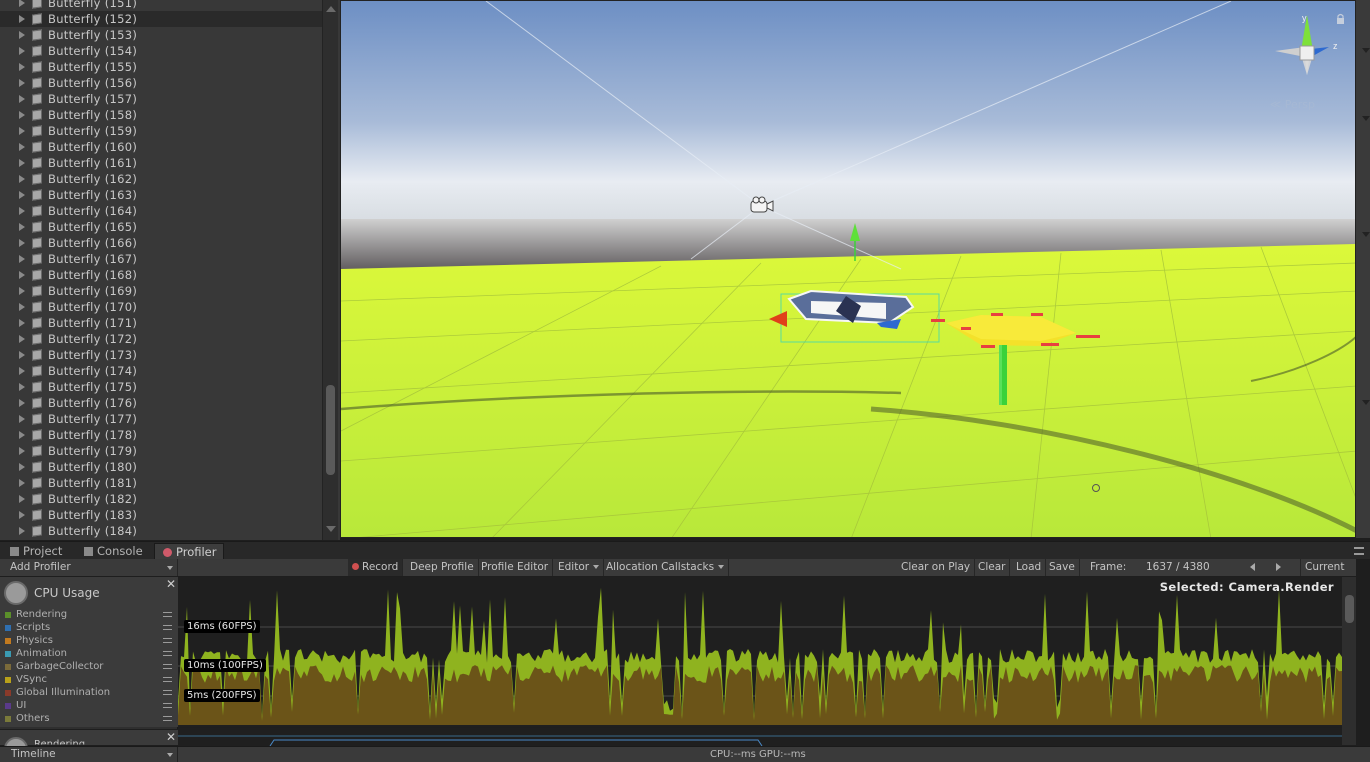 The height and width of the screenshot is (762, 1370). What do you see at coordinates (89, 666) in the screenshot?
I see `cpu-category-row: GarbageCollector` at bounding box center [89, 666].